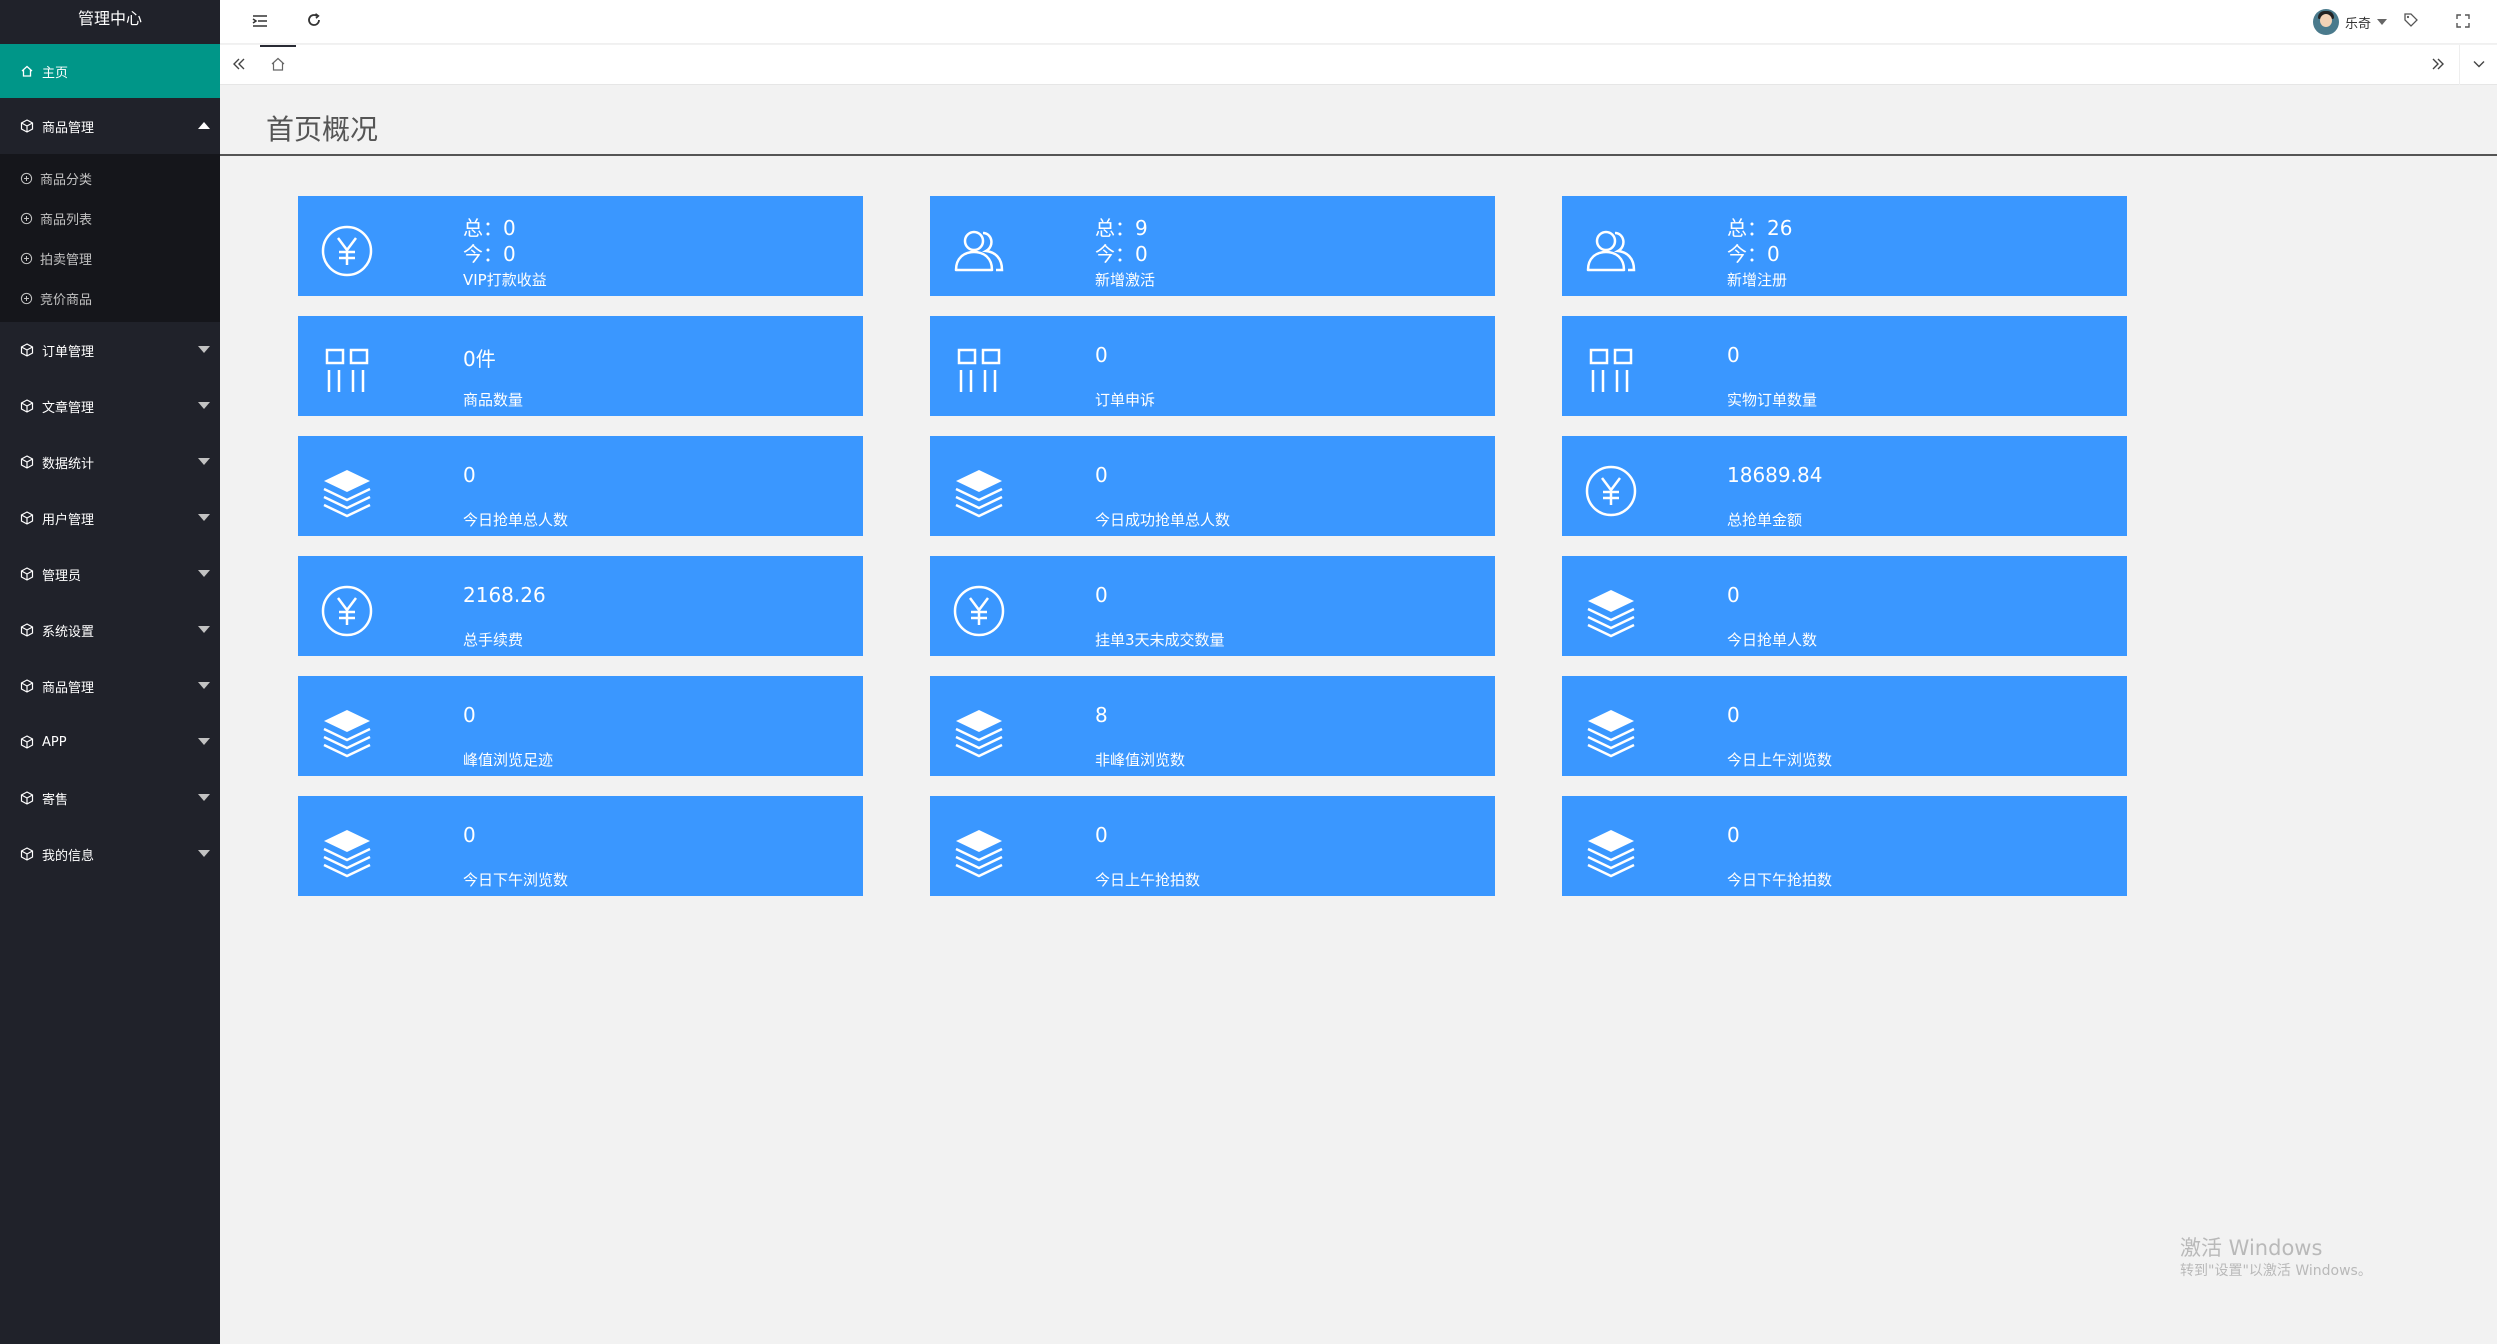 The image size is (2497, 1344). What do you see at coordinates (1780, 760) in the screenshot?
I see `stat-label: 今日上午浏览数` at bounding box center [1780, 760].